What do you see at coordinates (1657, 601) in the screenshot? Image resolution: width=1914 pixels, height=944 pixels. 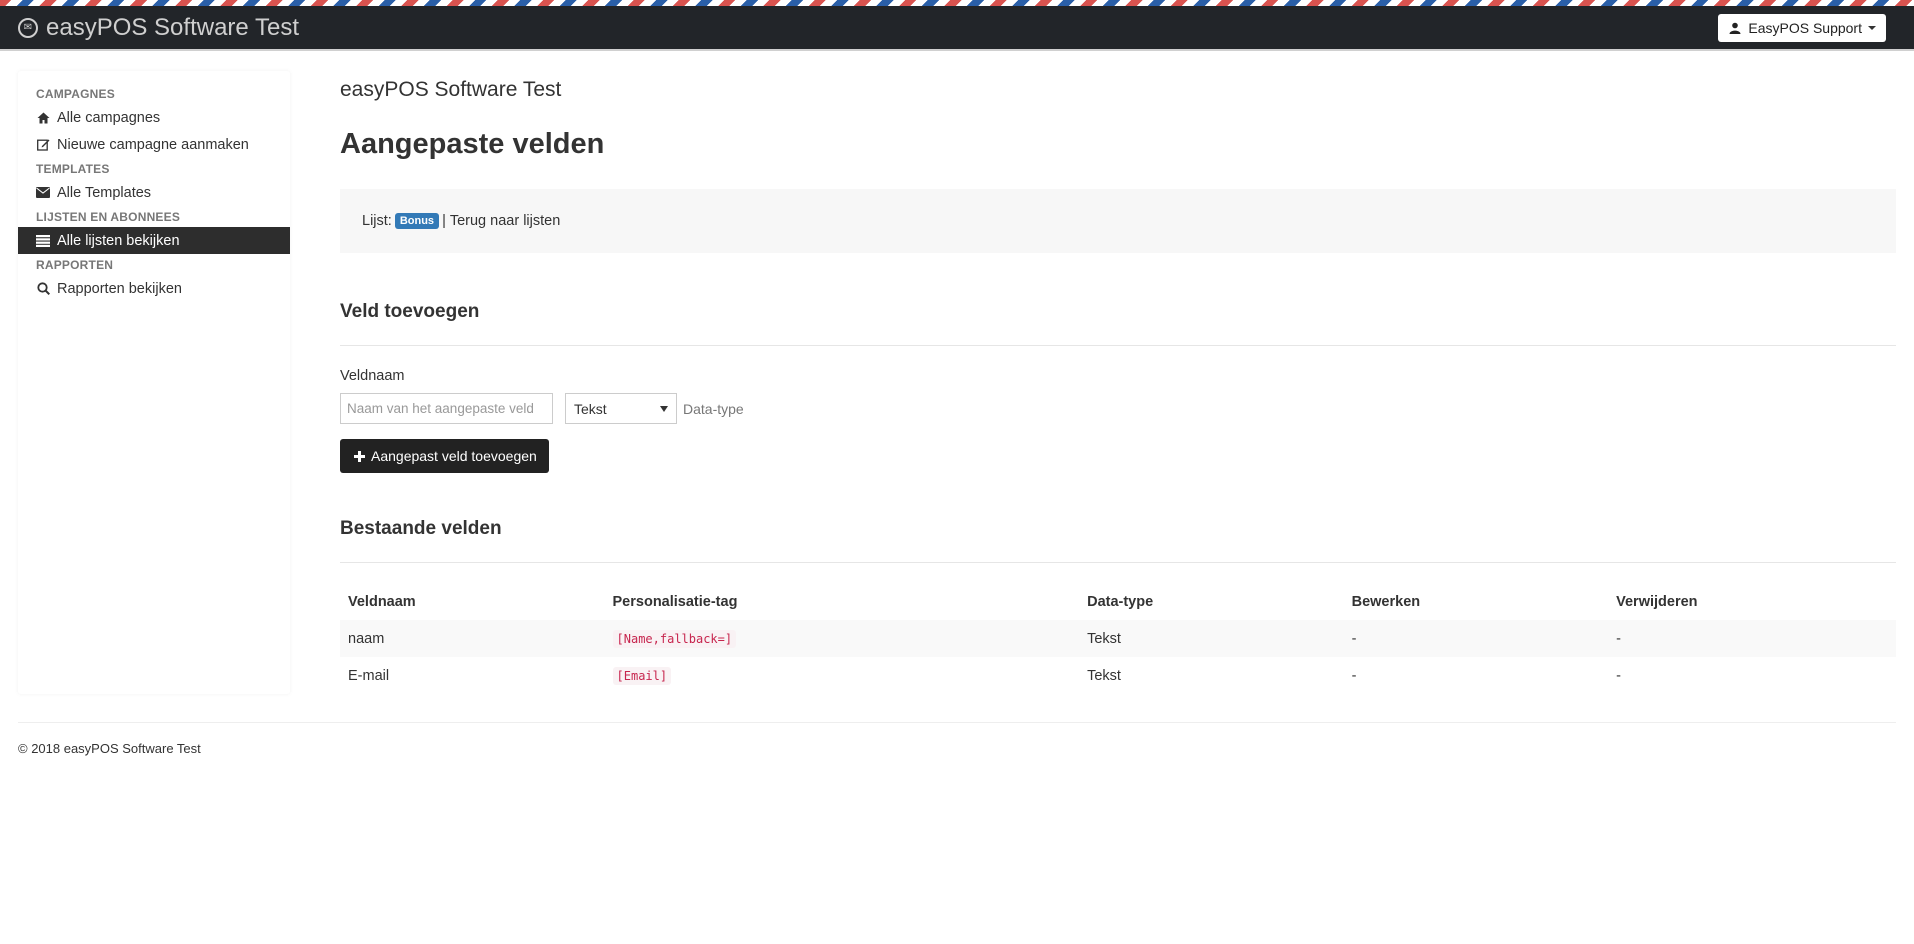 I see `column-header: Verwijderen` at bounding box center [1657, 601].